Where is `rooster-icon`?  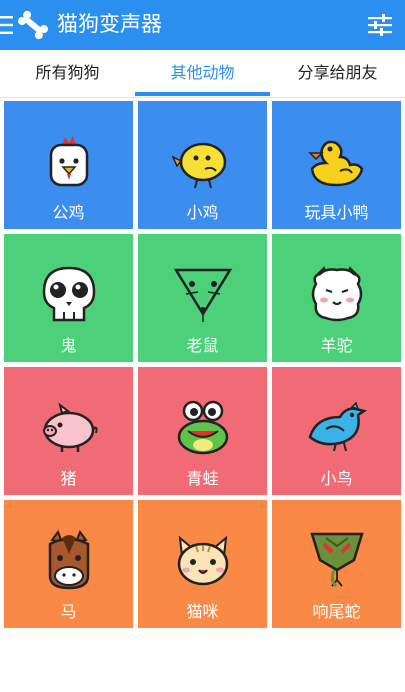
rooster-icon is located at coordinates (69, 161).